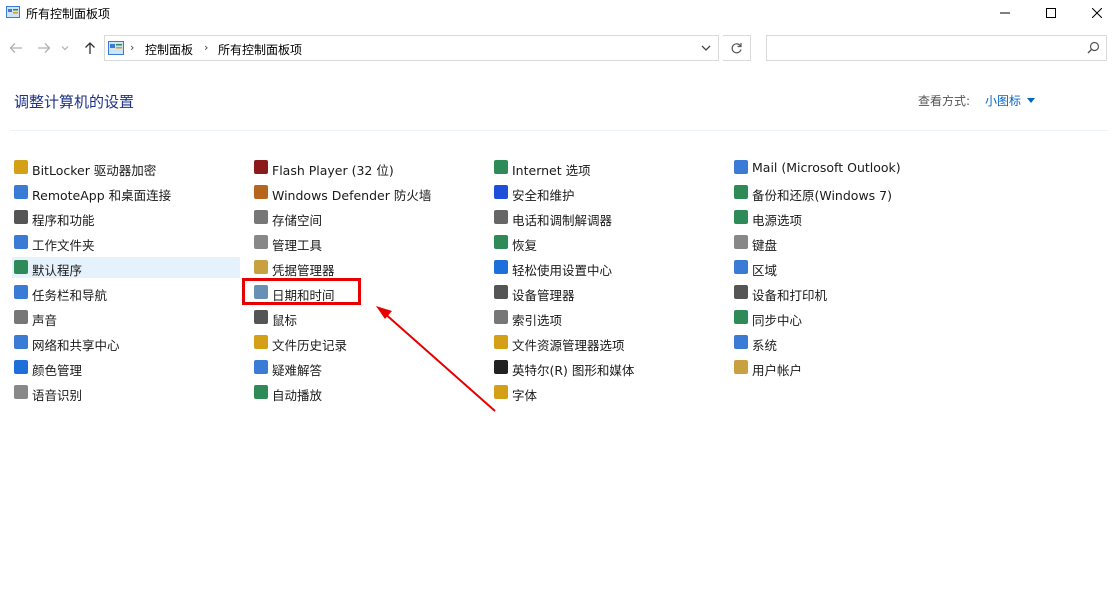 Image resolution: width=1118 pixels, height=615 pixels. What do you see at coordinates (1051, 13) in the screenshot?
I see `maximize-button` at bounding box center [1051, 13].